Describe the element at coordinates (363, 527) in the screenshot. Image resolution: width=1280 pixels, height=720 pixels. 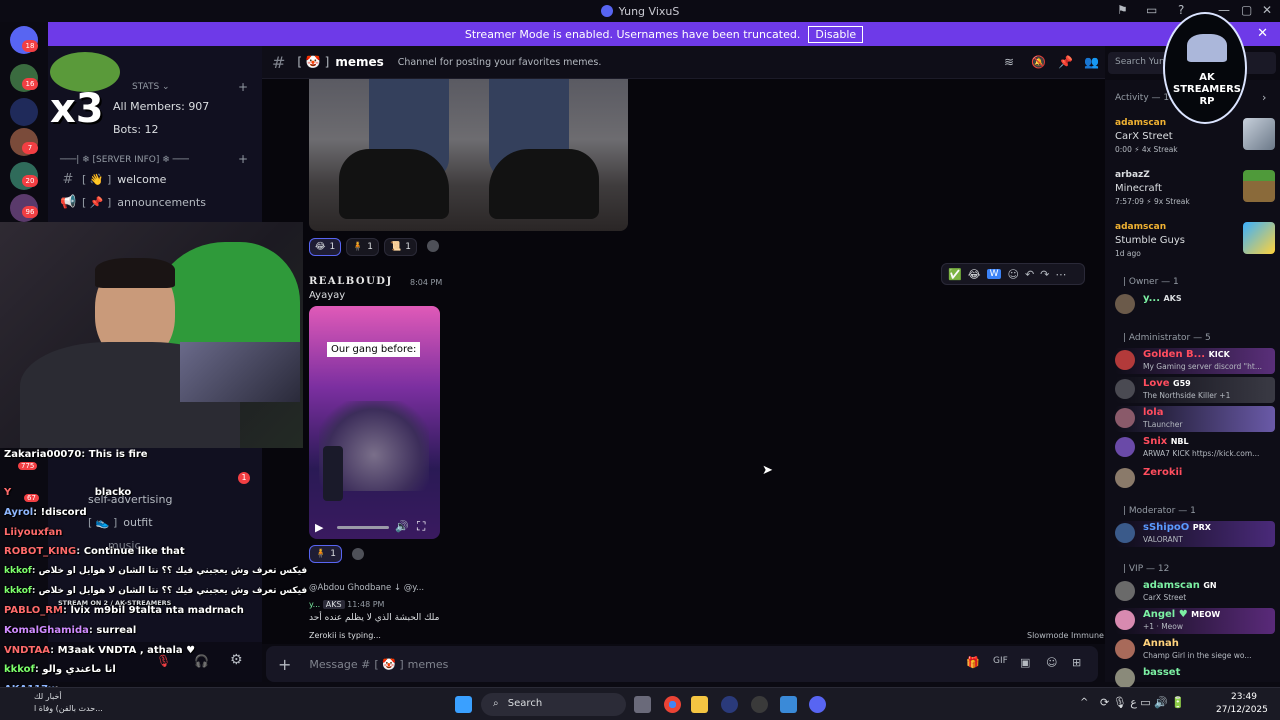
I see `video-progress` at that location.